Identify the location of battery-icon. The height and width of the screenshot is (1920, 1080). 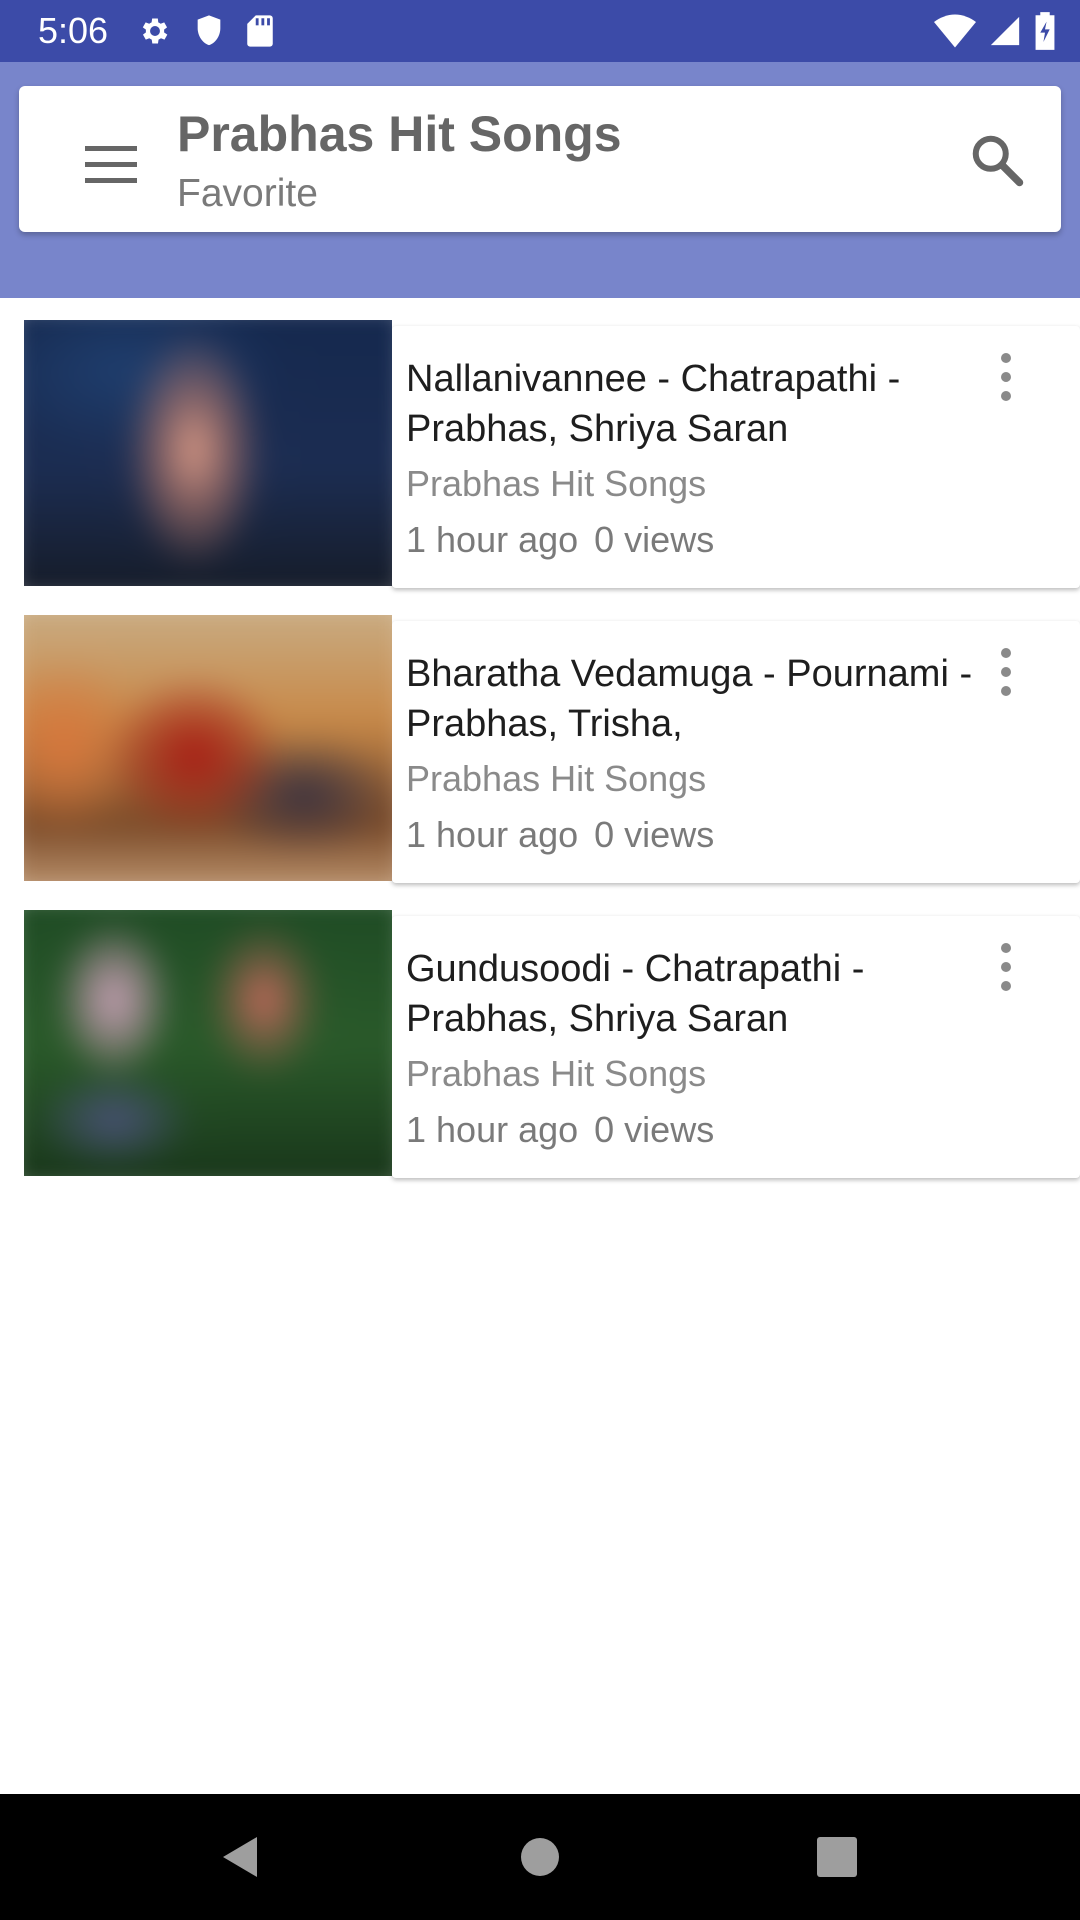
(1045, 31).